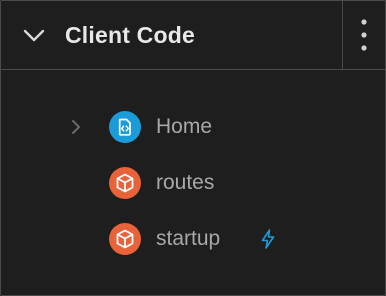 The width and height of the screenshot is (386, 296). I want to click on collapse-button, so click(34, 36).